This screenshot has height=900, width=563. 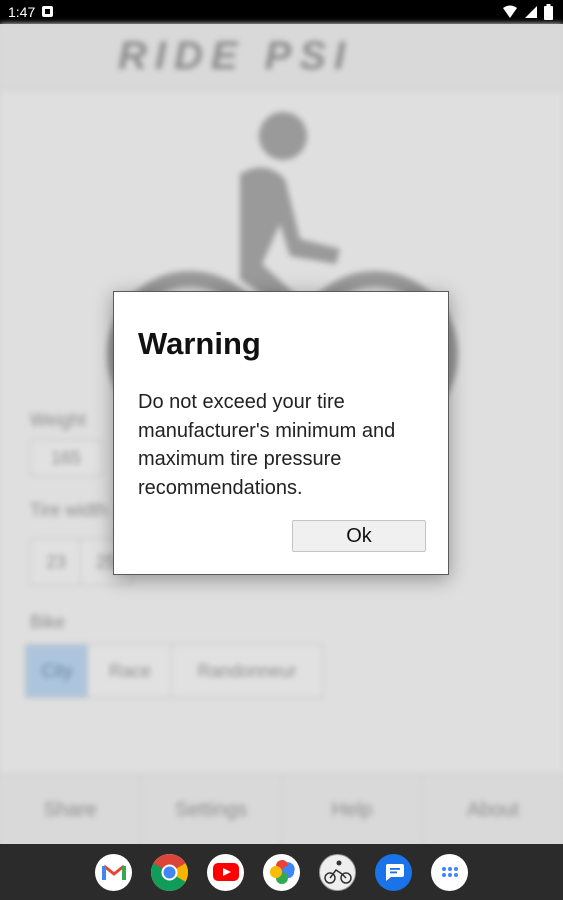 I want to click on chrome-icon, so click(x=169, y=872).